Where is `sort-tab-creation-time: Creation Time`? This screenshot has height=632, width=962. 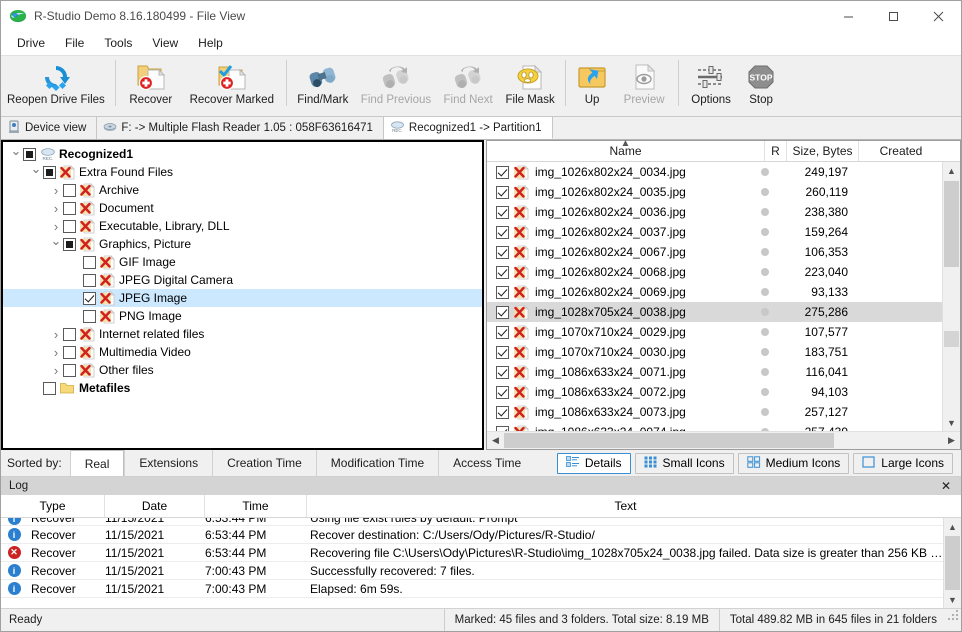
sort-tab-creation-time: Creation Time is located at coordinates (264, 463).